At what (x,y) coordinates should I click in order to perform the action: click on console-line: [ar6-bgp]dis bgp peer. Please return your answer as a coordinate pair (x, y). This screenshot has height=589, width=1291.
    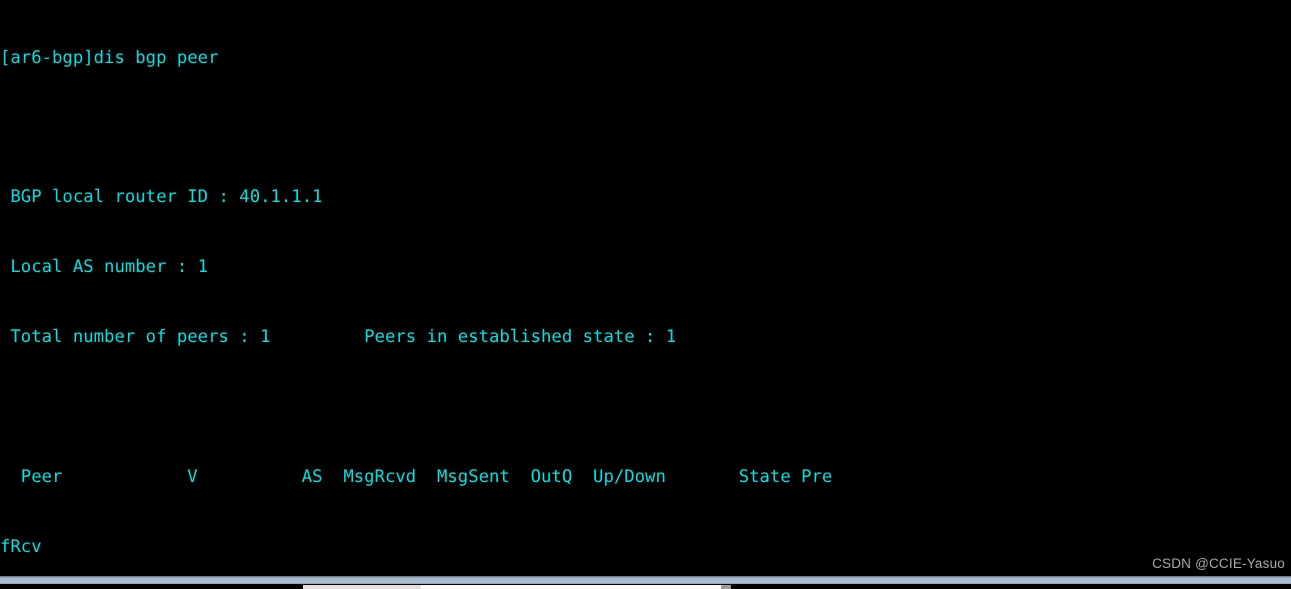
    Looking at the image, I should click on (109, 57).